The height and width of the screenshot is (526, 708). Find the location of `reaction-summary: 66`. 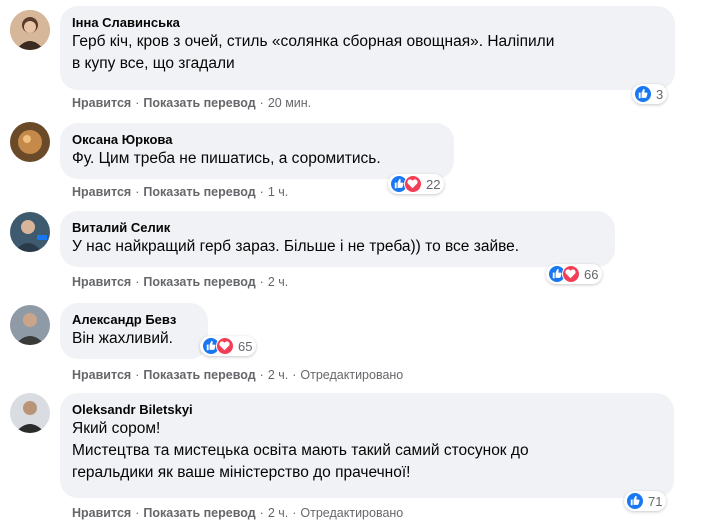

reaction-summary: 66 is located at coordinates (574, 274).